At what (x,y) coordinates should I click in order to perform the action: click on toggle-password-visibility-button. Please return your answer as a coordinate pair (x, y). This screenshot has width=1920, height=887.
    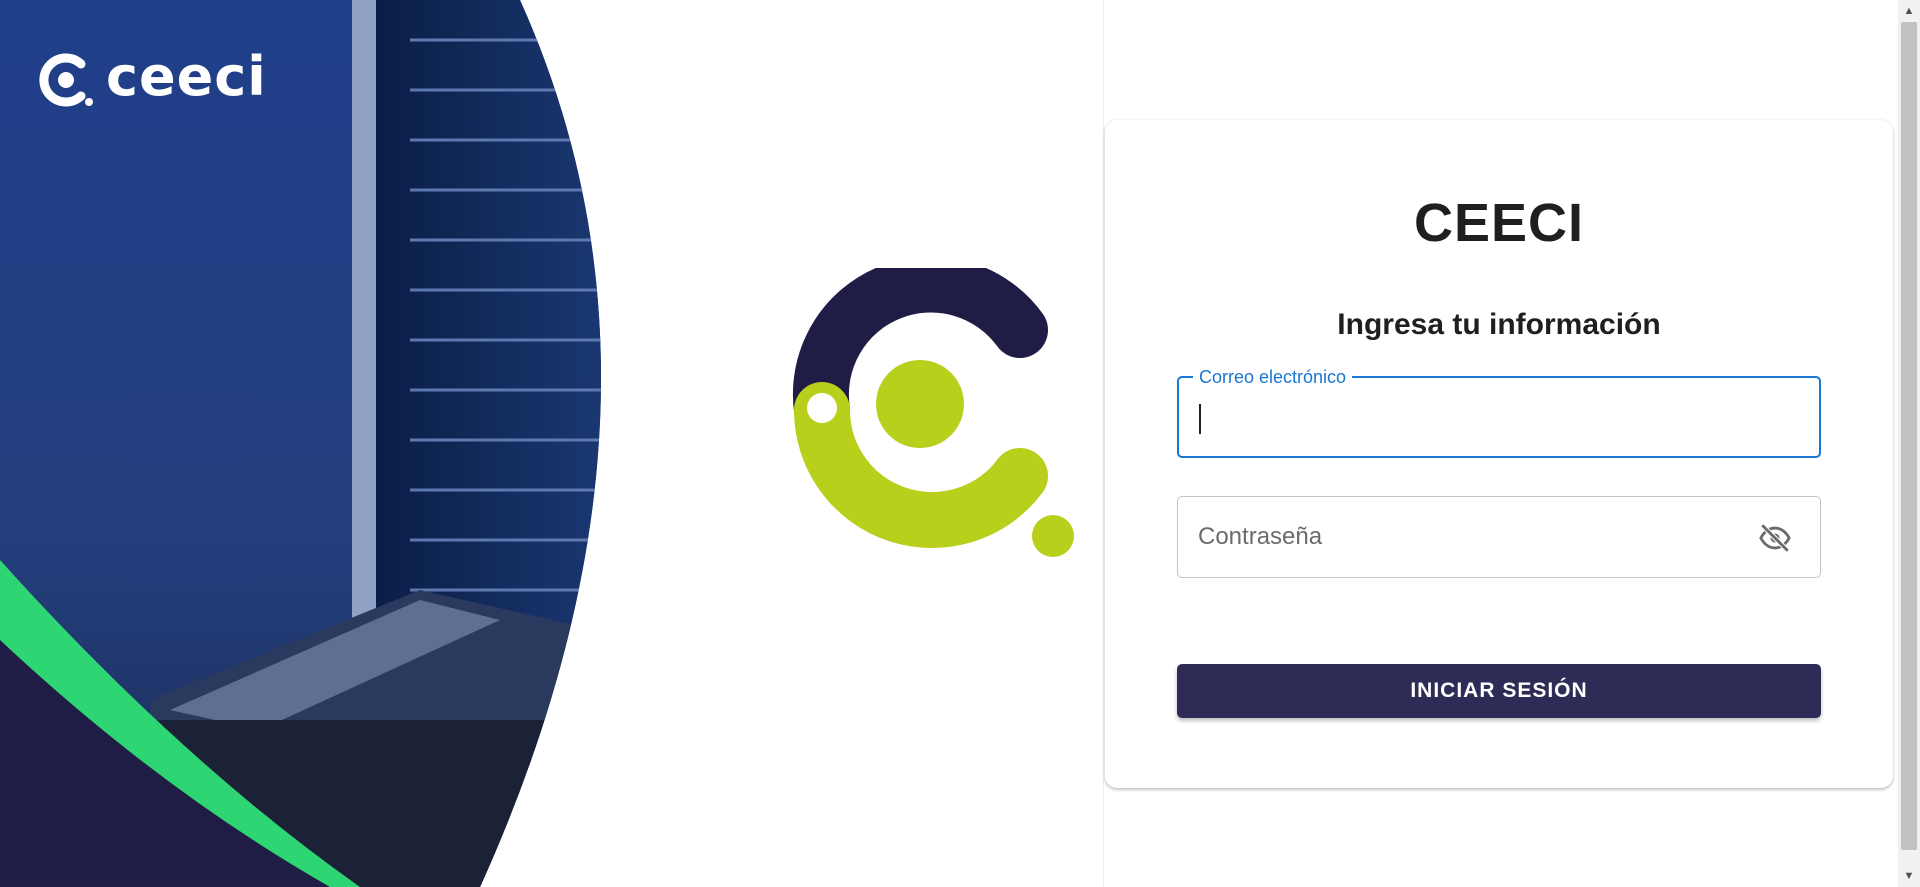
    Looking at the image, I should click on (1775, 538).